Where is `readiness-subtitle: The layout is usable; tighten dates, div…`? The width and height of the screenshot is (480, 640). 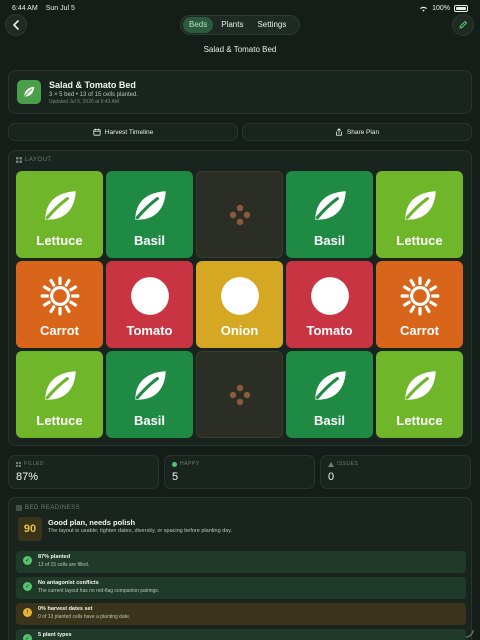 readiness-subtitle: The layout is usable; tighten dates, div… is located at coordinates (140, 531).